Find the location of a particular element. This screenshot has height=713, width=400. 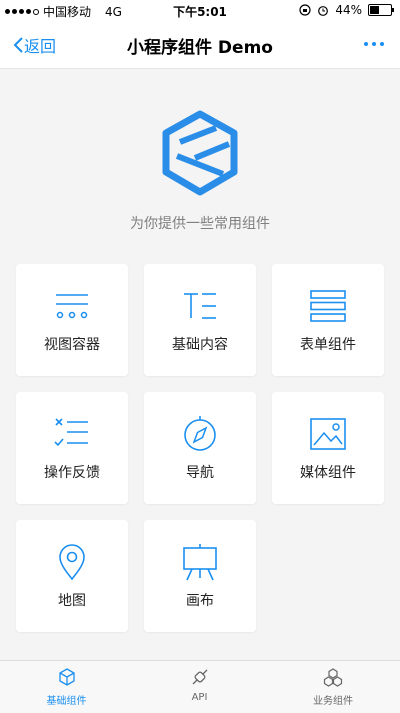

tab-api: API is located at coordinates (199, 685).